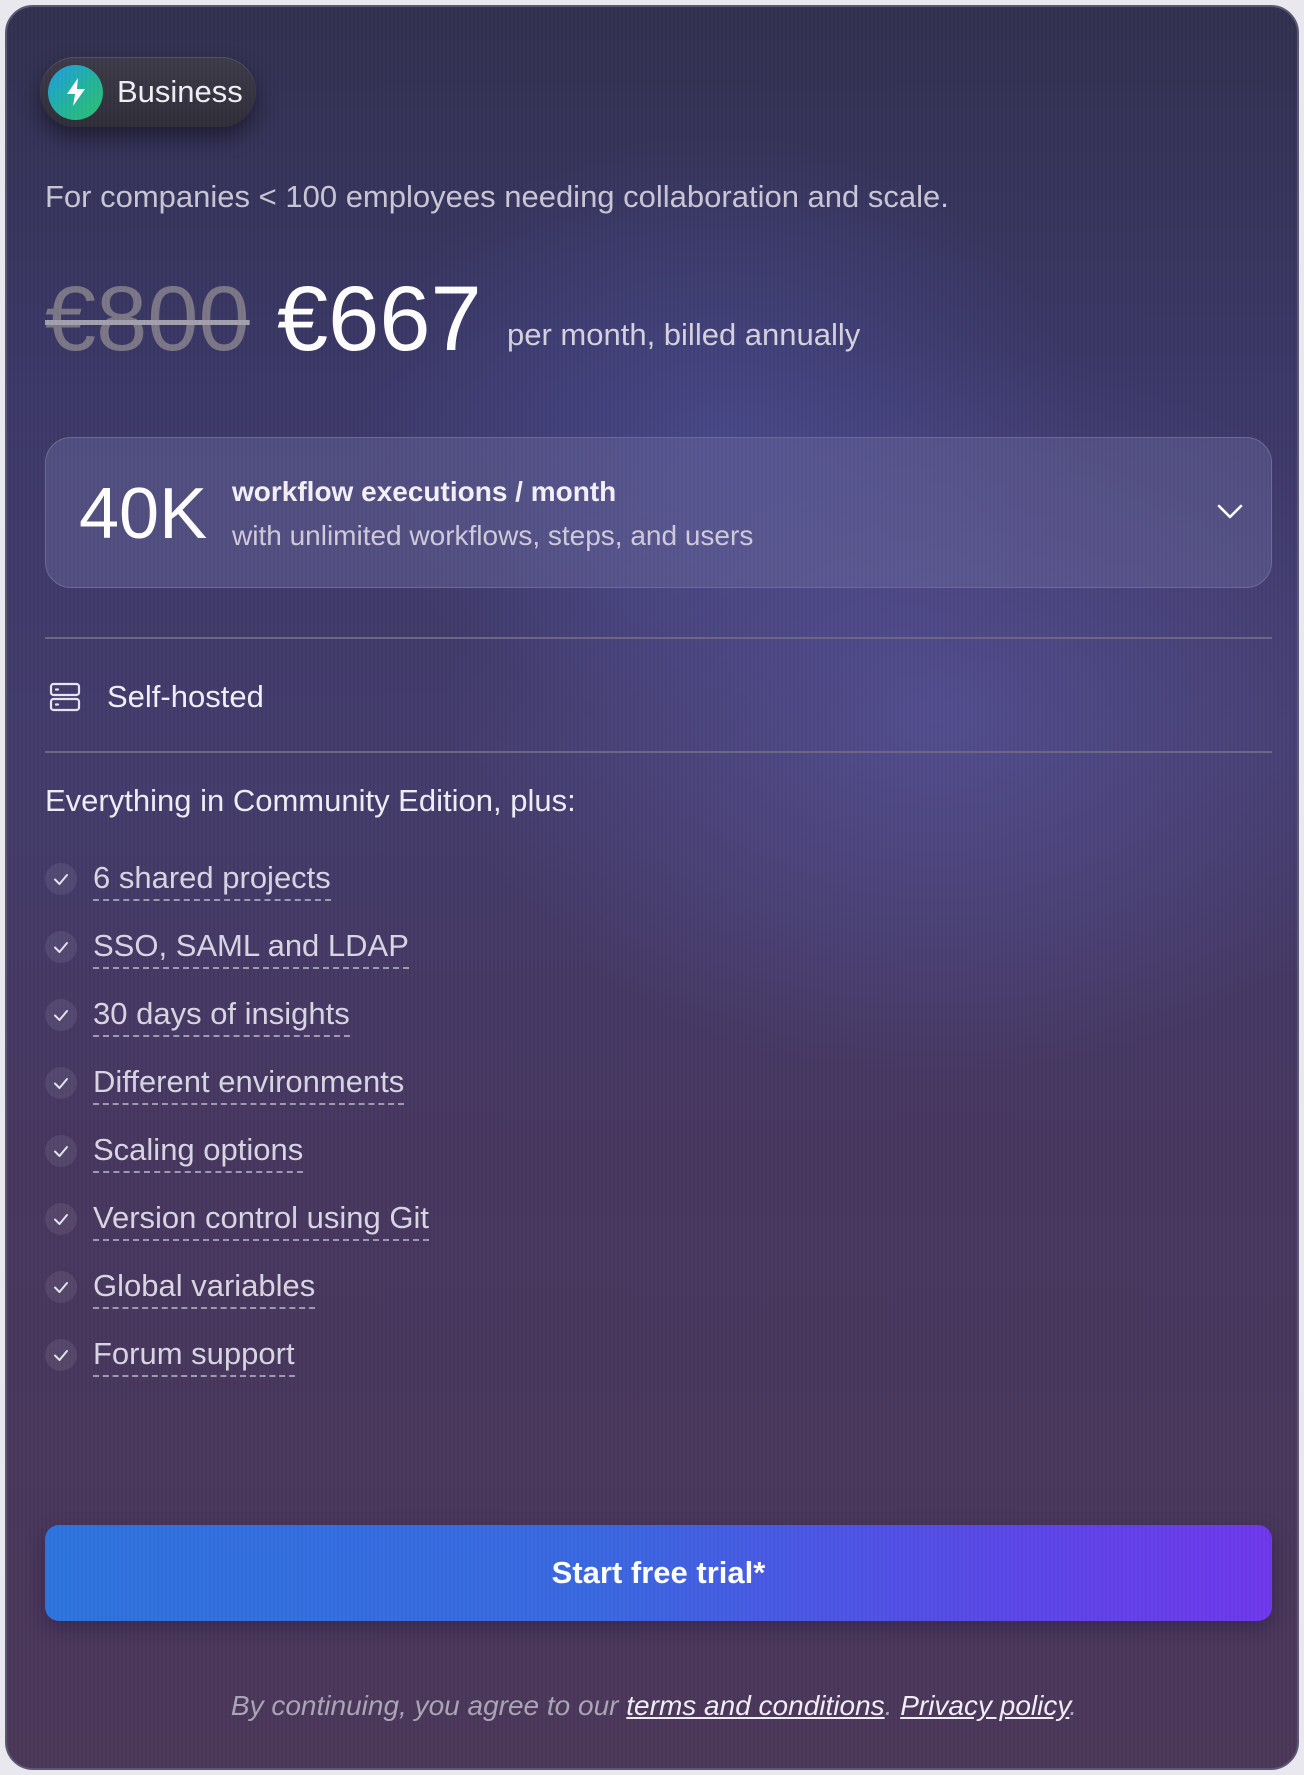  I want to click on lightning-icon, so click(75, 92).